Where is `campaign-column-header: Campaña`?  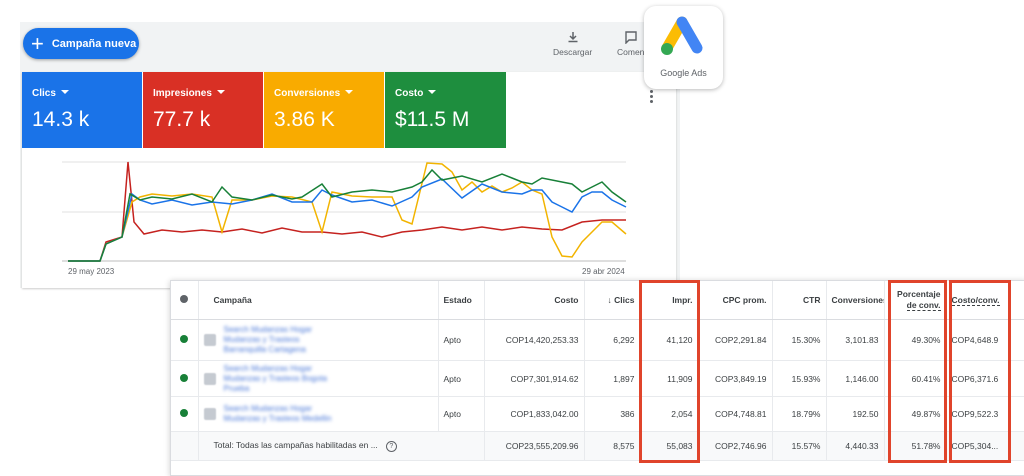 campaign-column-header: Campaña is located at coordinates (318, 300).